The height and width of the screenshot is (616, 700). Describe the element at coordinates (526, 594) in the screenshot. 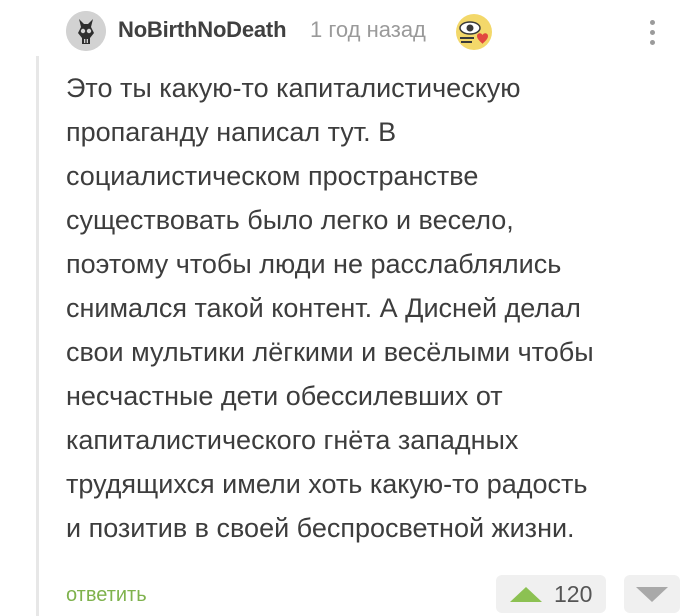

I see `upvote-triangle-icon` at that location.